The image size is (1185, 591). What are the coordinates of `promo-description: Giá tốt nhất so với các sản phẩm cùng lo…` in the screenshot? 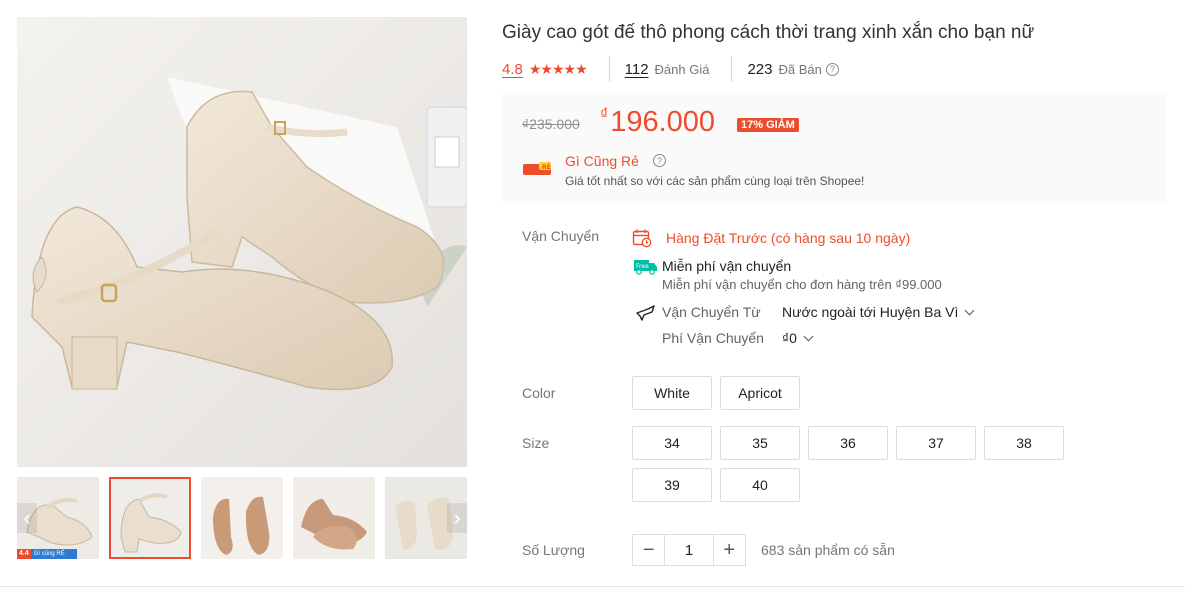 It's located at (715, 181).